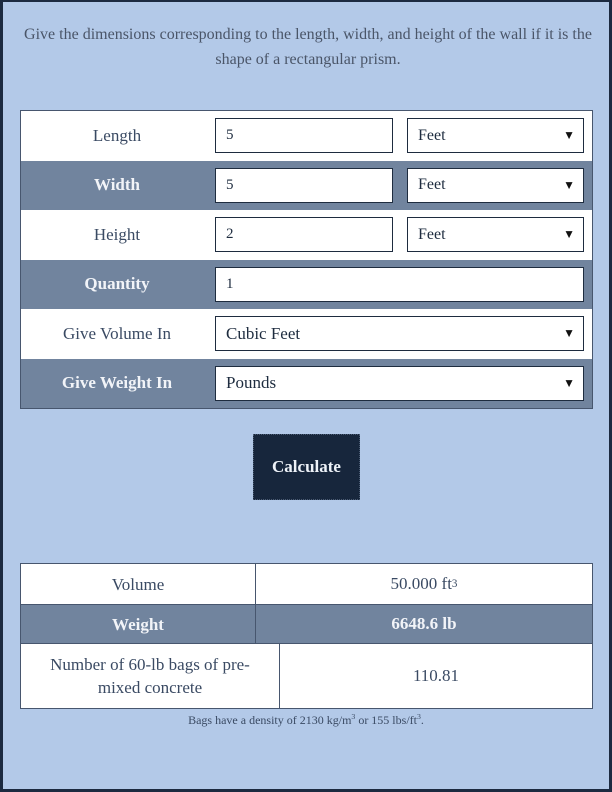 This screenshot has height=792, width=612. What do you see at coordinates (399, 284) in the screenshot?
I see `quantity-input: 1` at bounding box center [399, 284].